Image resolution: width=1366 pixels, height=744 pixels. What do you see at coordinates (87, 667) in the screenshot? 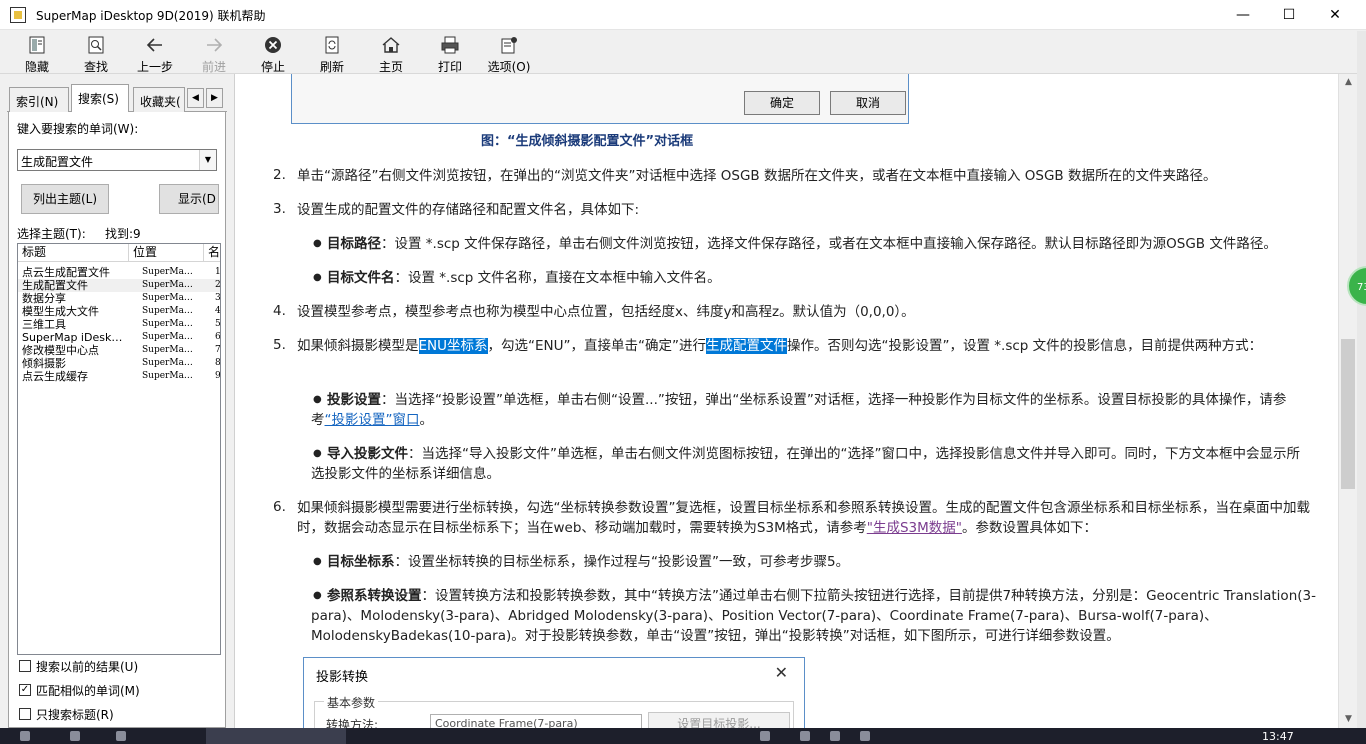
I see `search-previous-label: 搜索以前的结果(U)` at bounding box center [87, 667].